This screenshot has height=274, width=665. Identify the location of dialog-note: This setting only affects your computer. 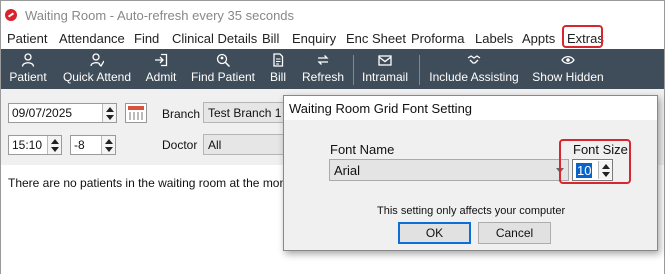
(471, 211).